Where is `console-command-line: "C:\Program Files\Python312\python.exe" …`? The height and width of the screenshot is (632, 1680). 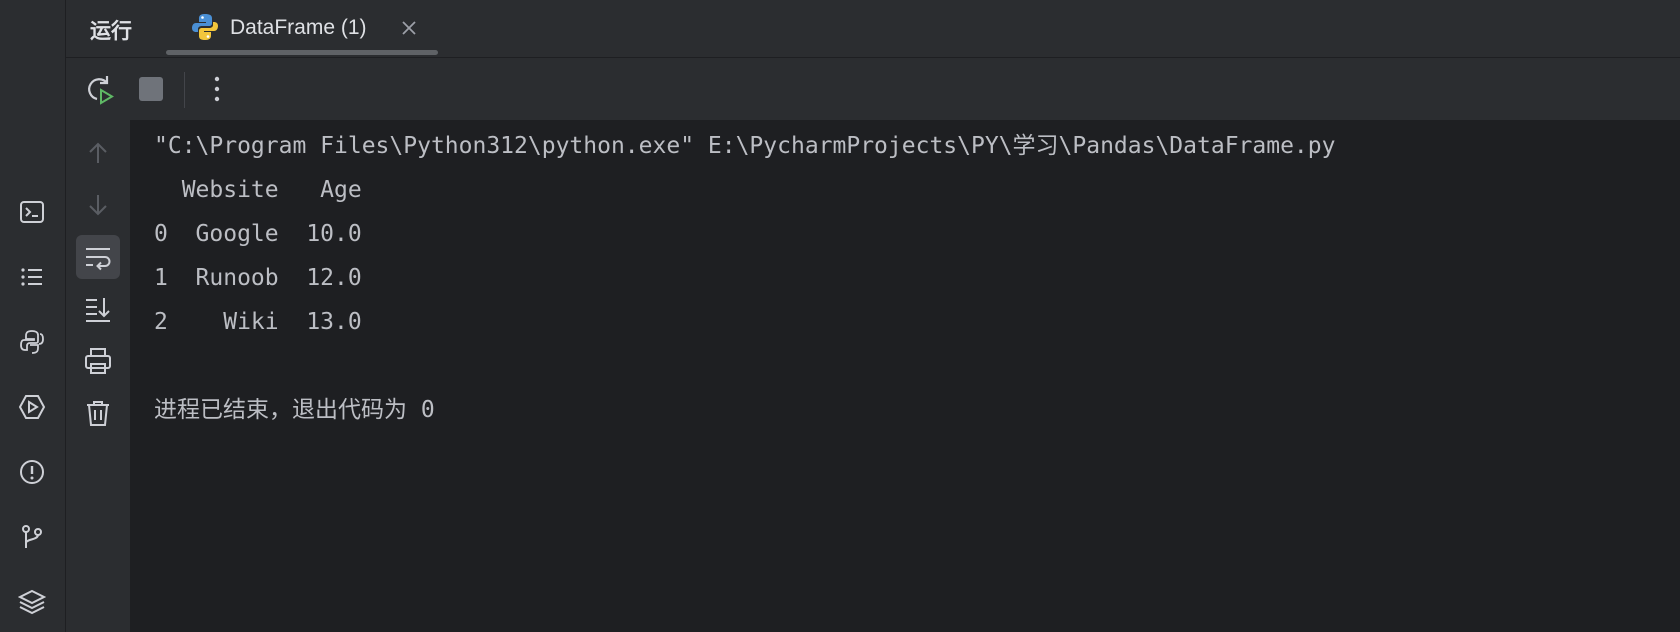 console-command-line: "C:\Program Files\Python312\python.exe" … is located at coordinates (745, 146).